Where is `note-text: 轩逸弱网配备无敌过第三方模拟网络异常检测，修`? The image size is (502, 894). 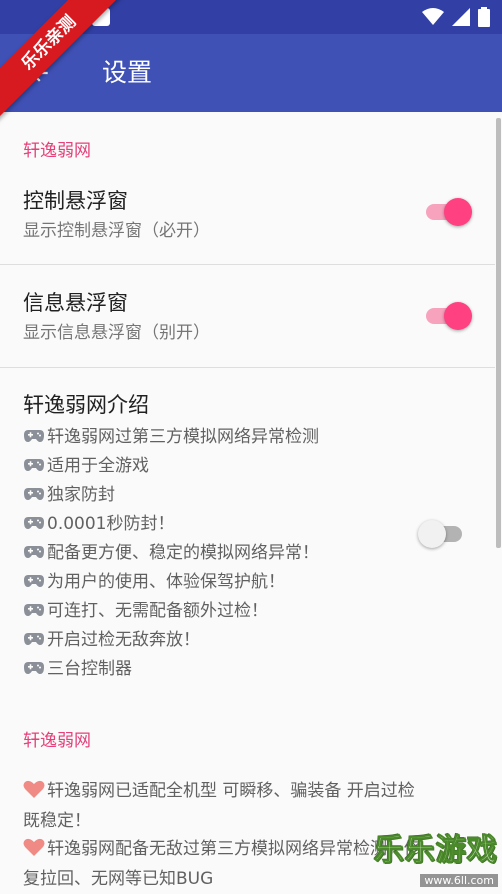
note-text: 轩逸弱网配备无敌过第三方模拟网络异常检测，修 is located at coordinates (234, 849).